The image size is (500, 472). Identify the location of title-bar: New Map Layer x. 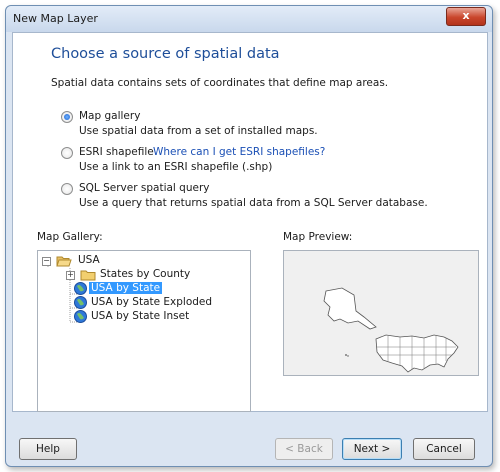
(249, 19).